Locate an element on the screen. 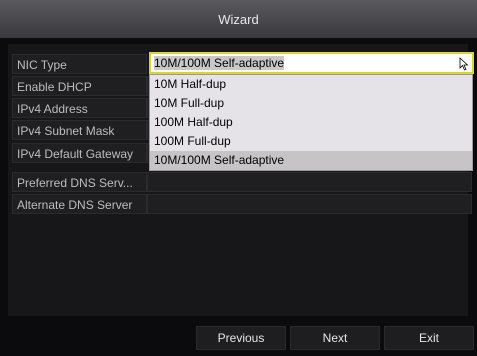 The height and width of the screenshot is (356, 477). row-alternate-dns: Alternate DNS Server is located at coordinates (242, 204).